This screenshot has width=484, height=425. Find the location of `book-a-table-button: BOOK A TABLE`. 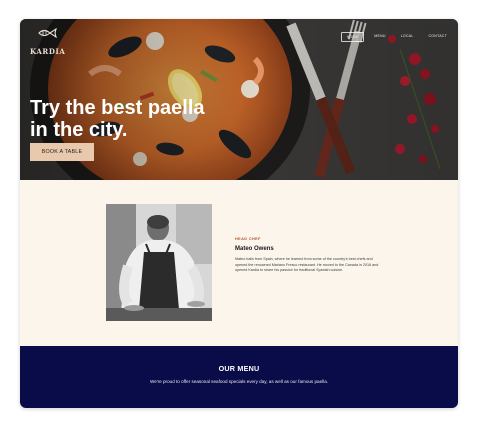

book-a-table-button: BOOK A TABLE is located at coordinates (62, 152).